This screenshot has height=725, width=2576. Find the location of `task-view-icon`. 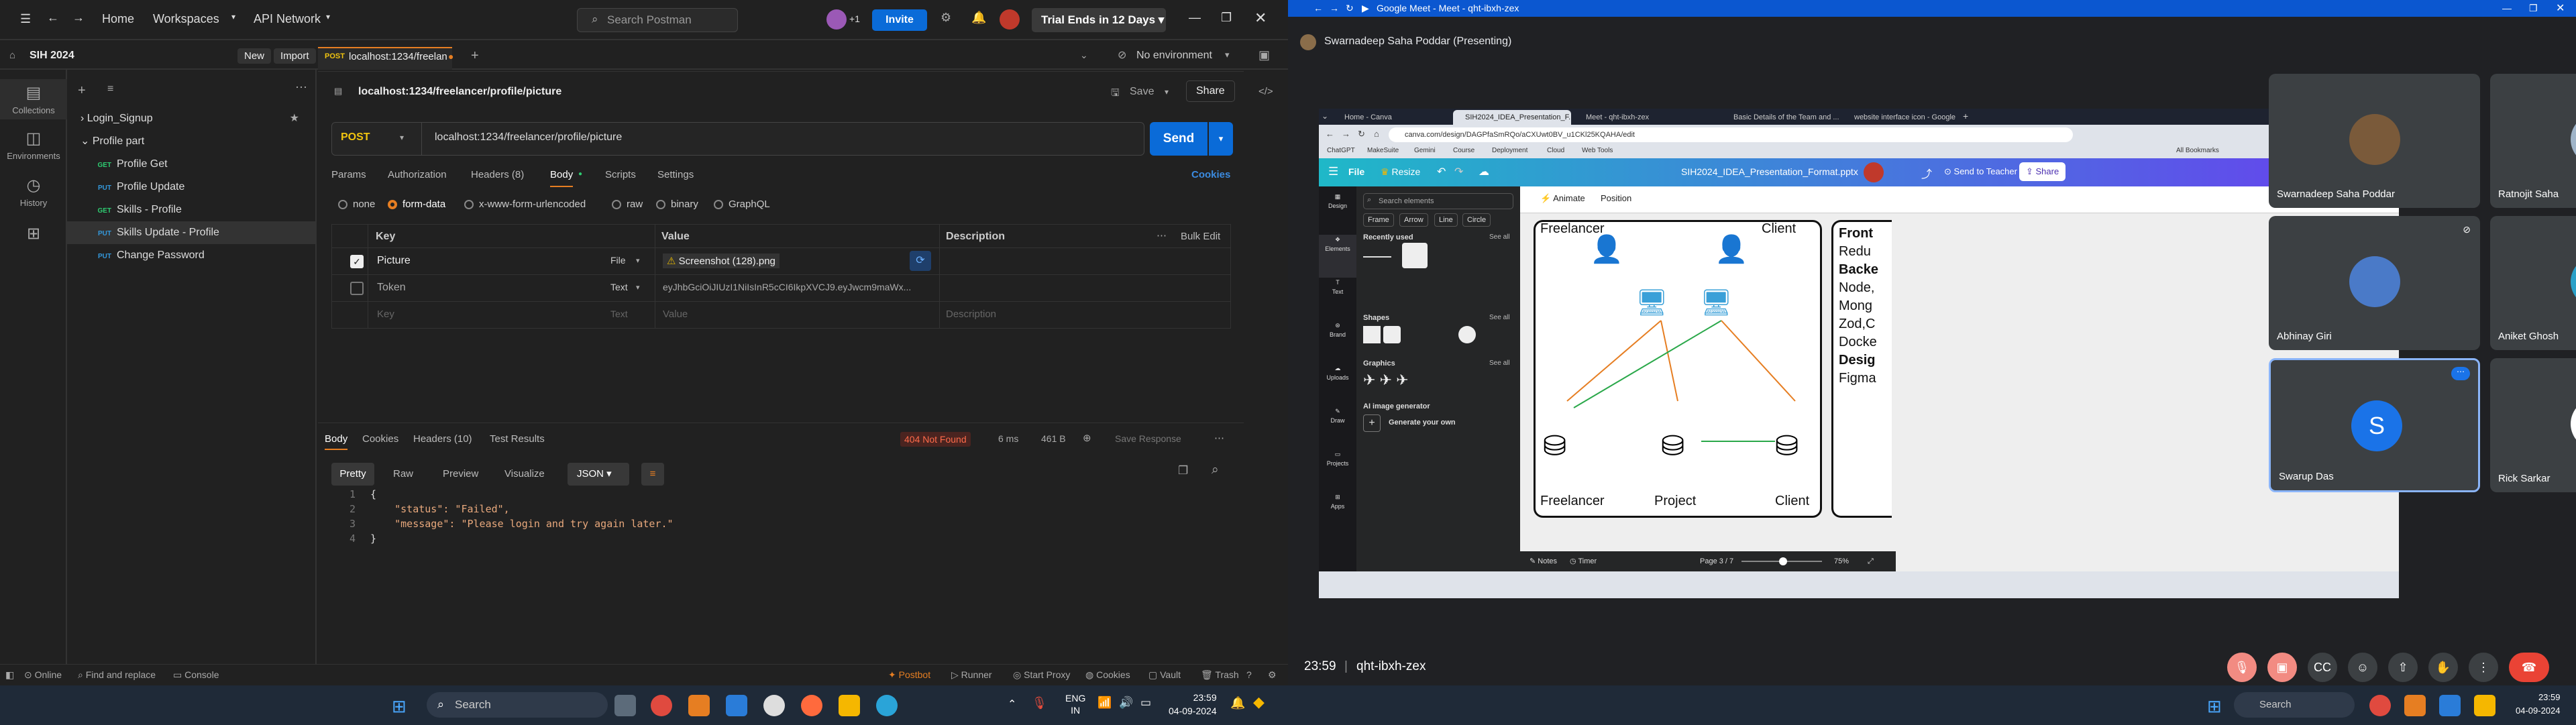

task-view-icon is located at coordinates (625, 705).